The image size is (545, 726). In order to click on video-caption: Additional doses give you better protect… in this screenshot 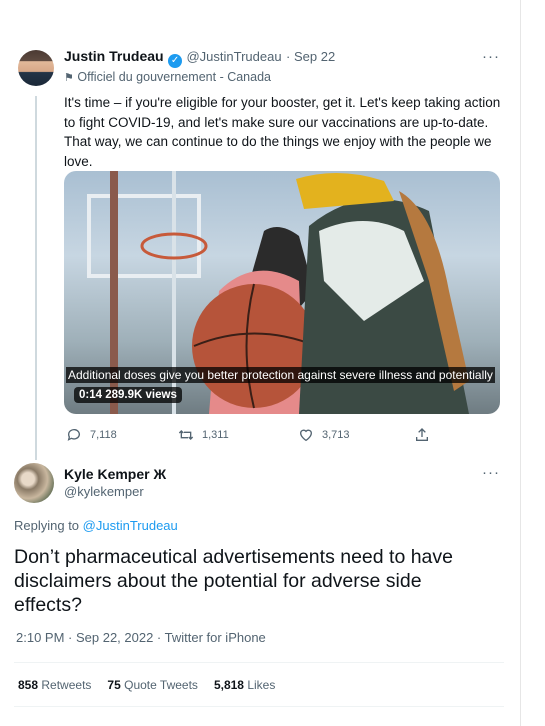, I will do `click(280, 375)`.